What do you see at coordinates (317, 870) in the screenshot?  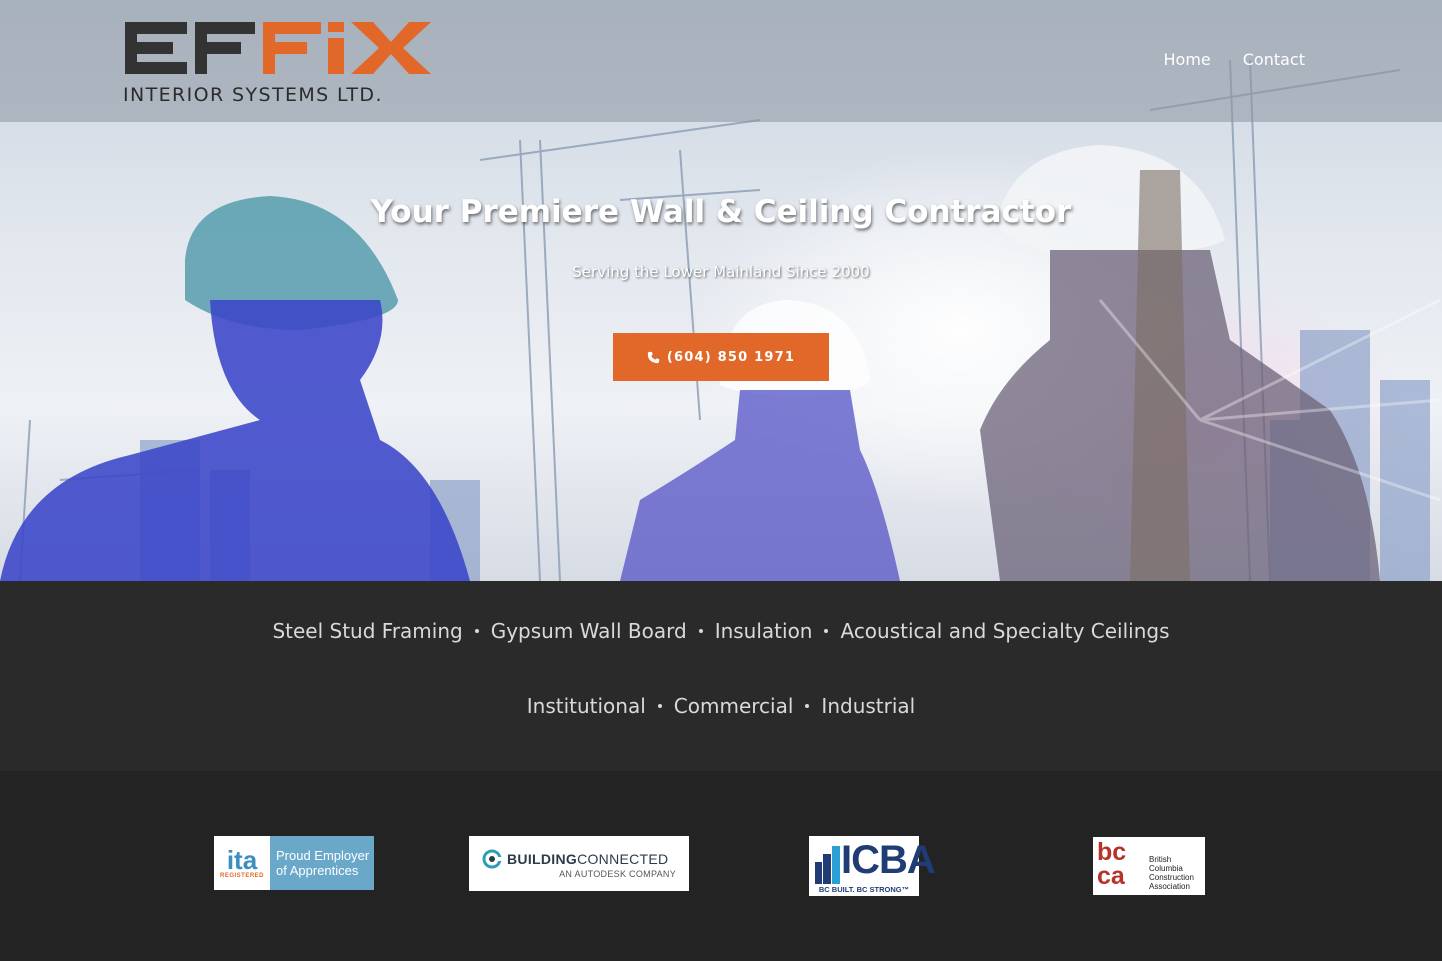 I see `ita-caption-line: of Apprentices` at bounding box center [317, 870].